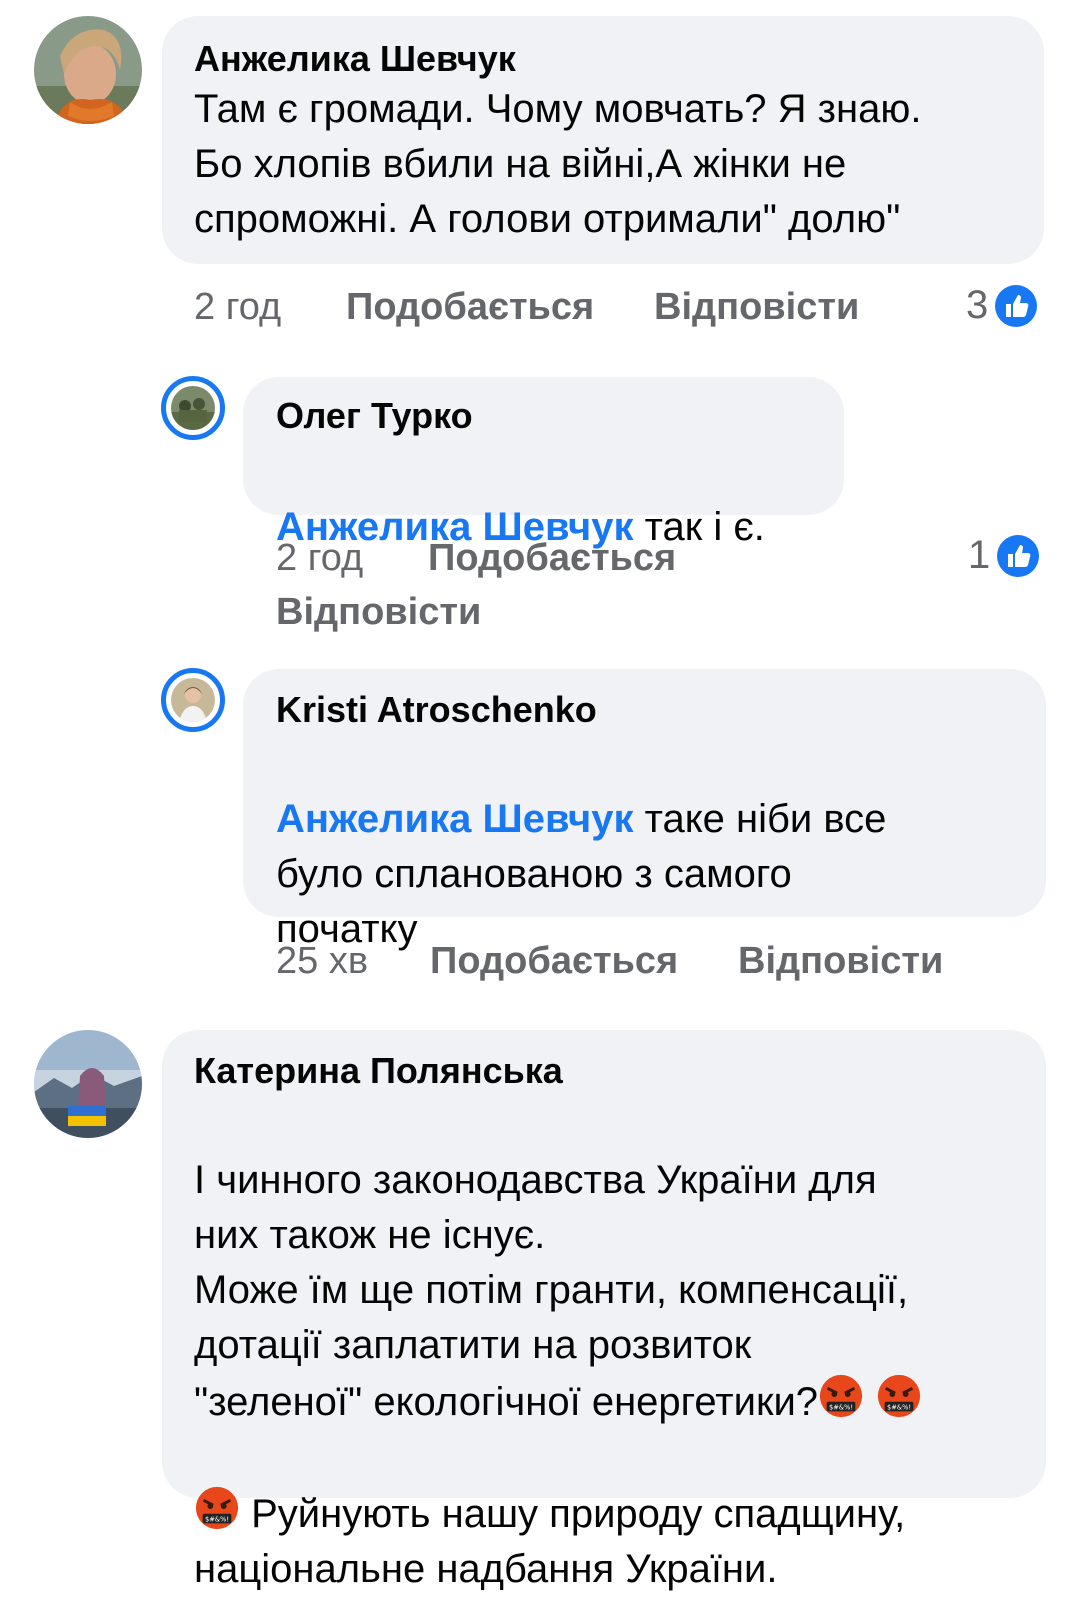 This screenshot has height=1597, width=1080. I want to click on comment-author: Анжелика Шевчук, so click(603, 59).